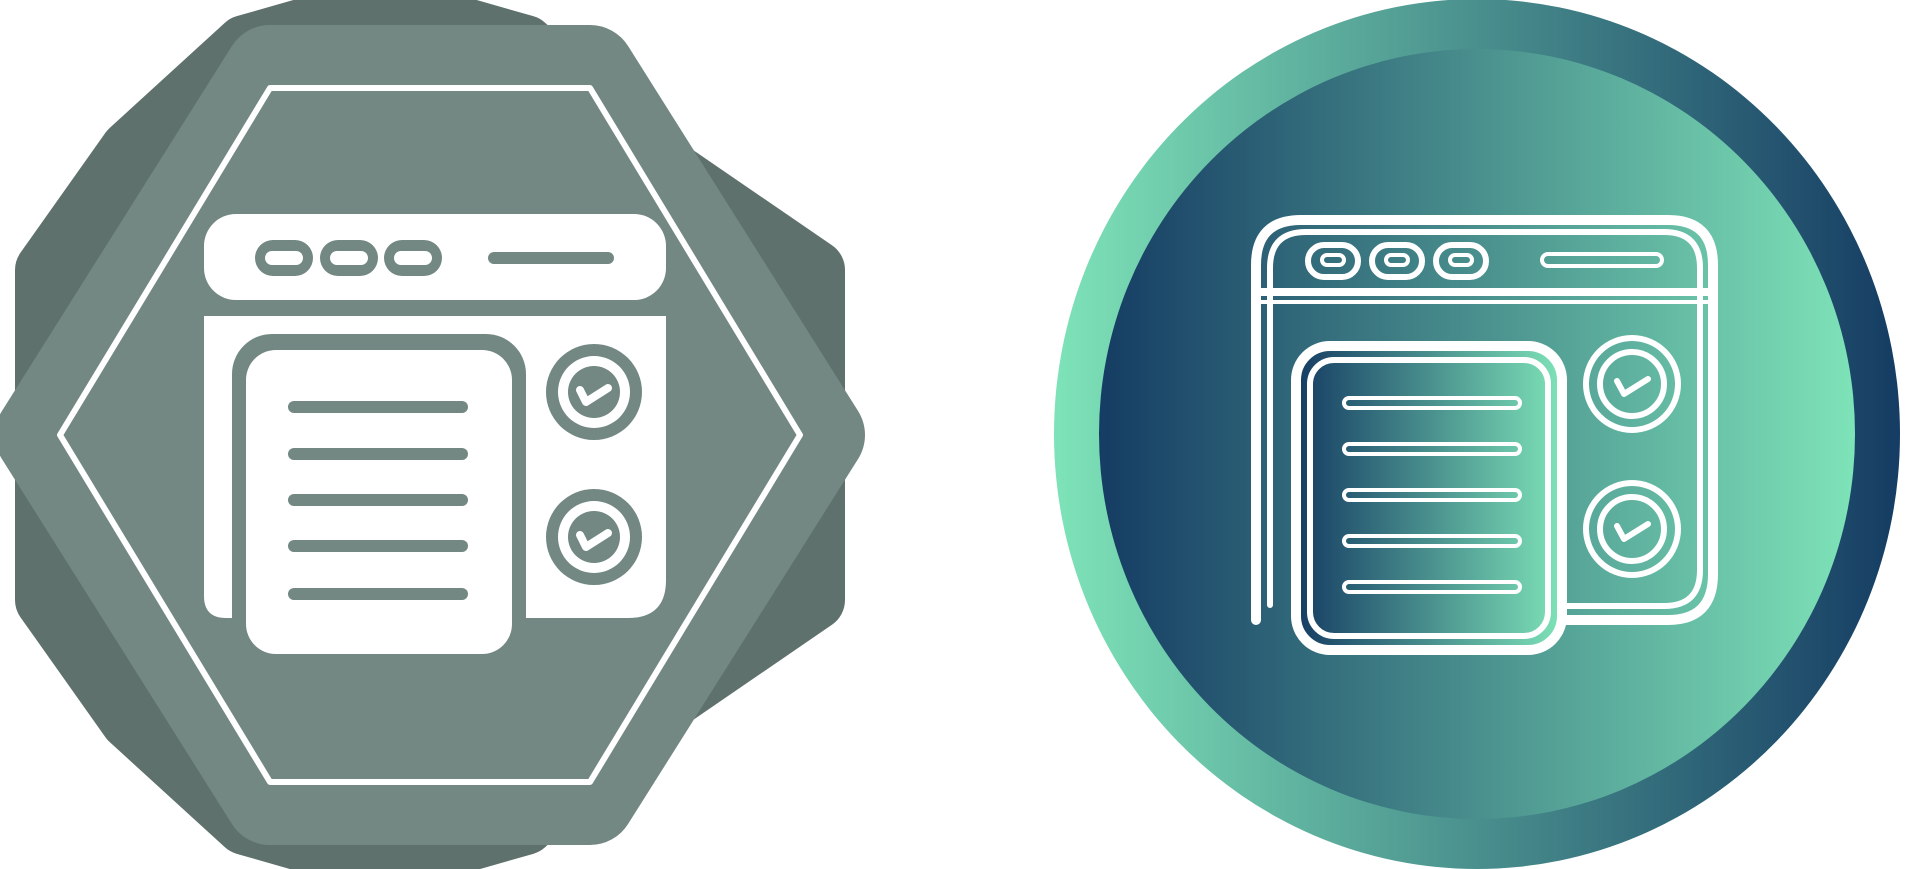 The height and width of the screenshot is (869, 1920). I want to click on browser-window-glyph, so click(435, 436).